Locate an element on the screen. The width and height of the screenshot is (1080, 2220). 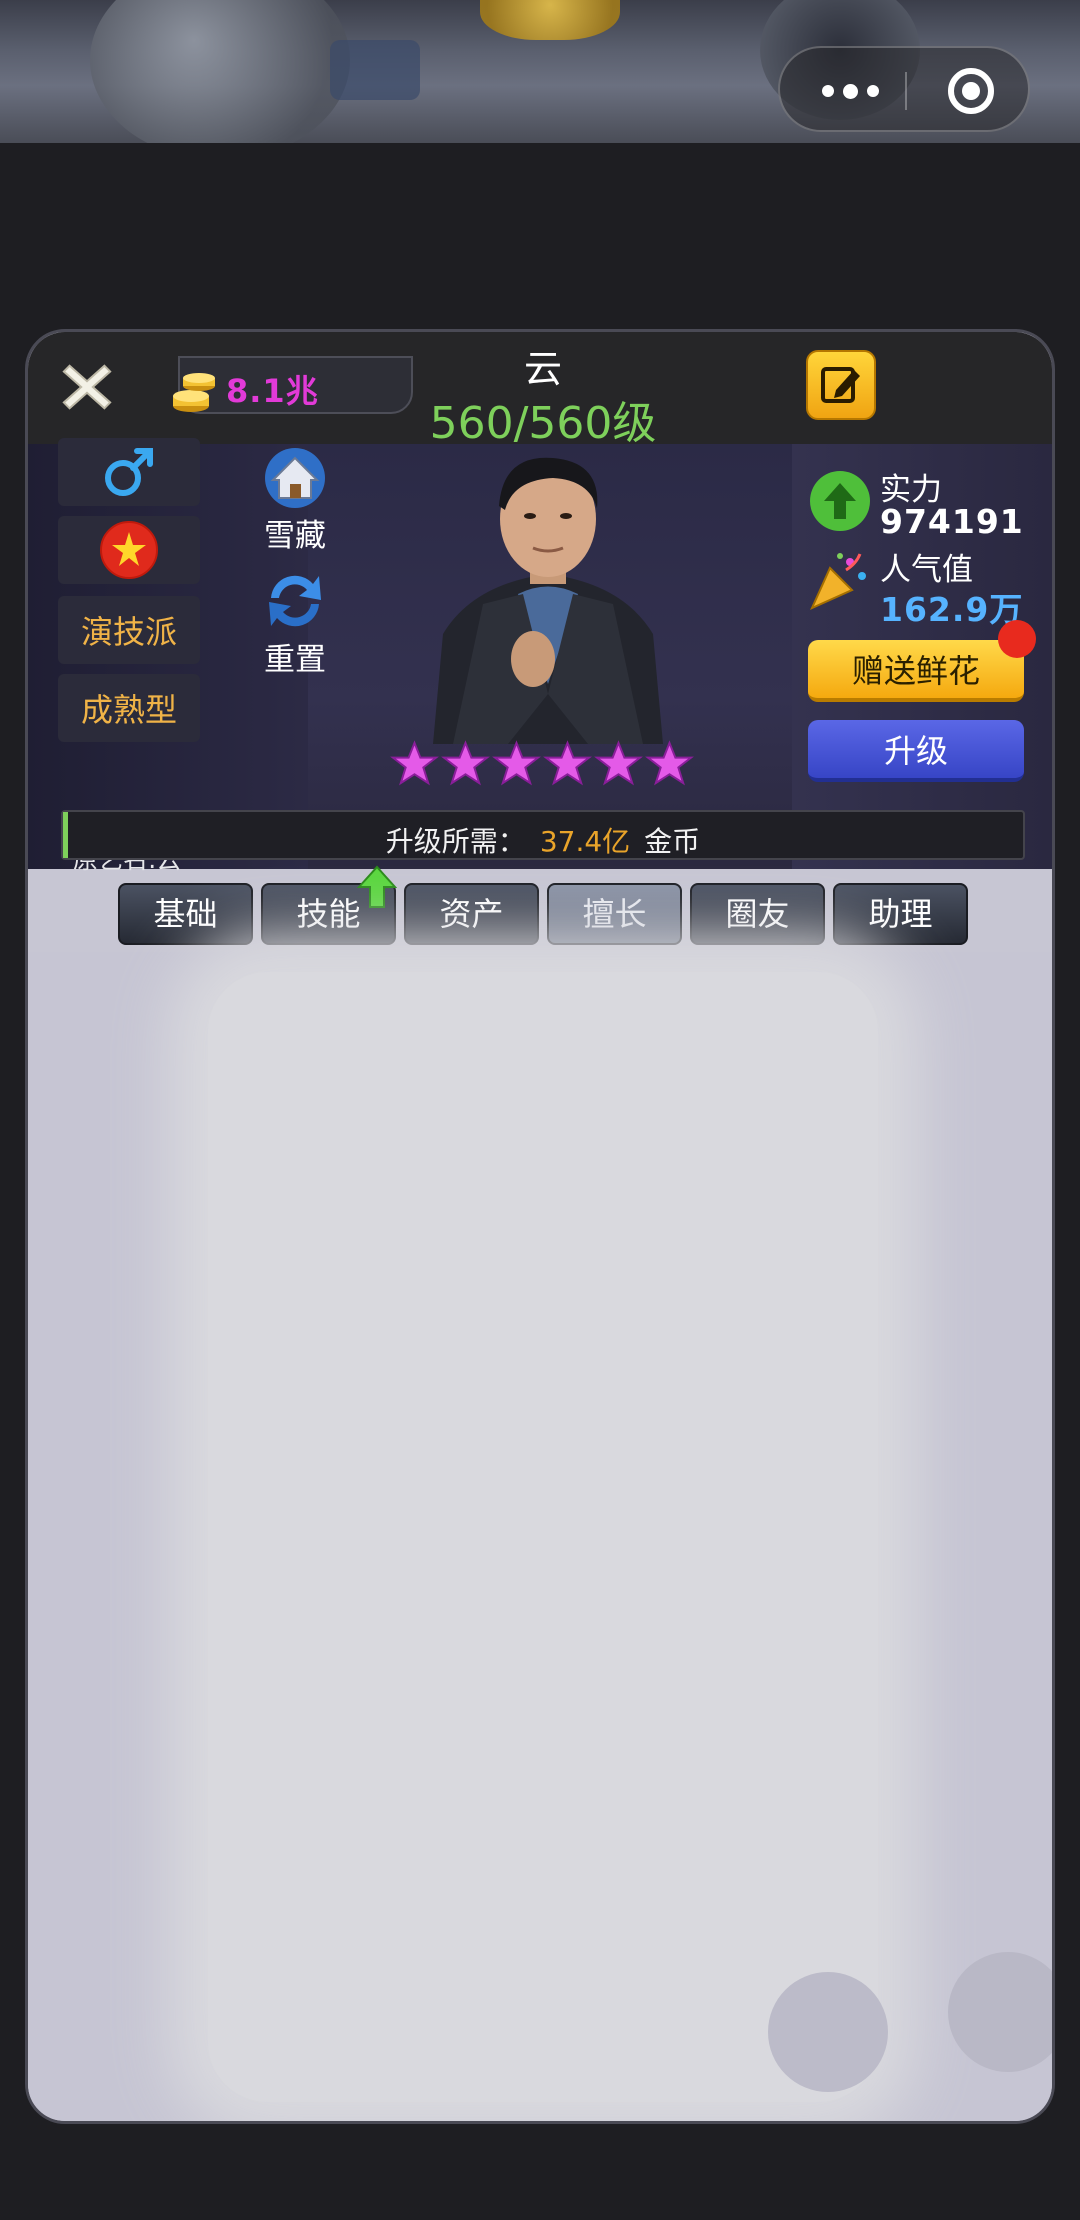
character-name: 云 is located at coordinates (542, 369).